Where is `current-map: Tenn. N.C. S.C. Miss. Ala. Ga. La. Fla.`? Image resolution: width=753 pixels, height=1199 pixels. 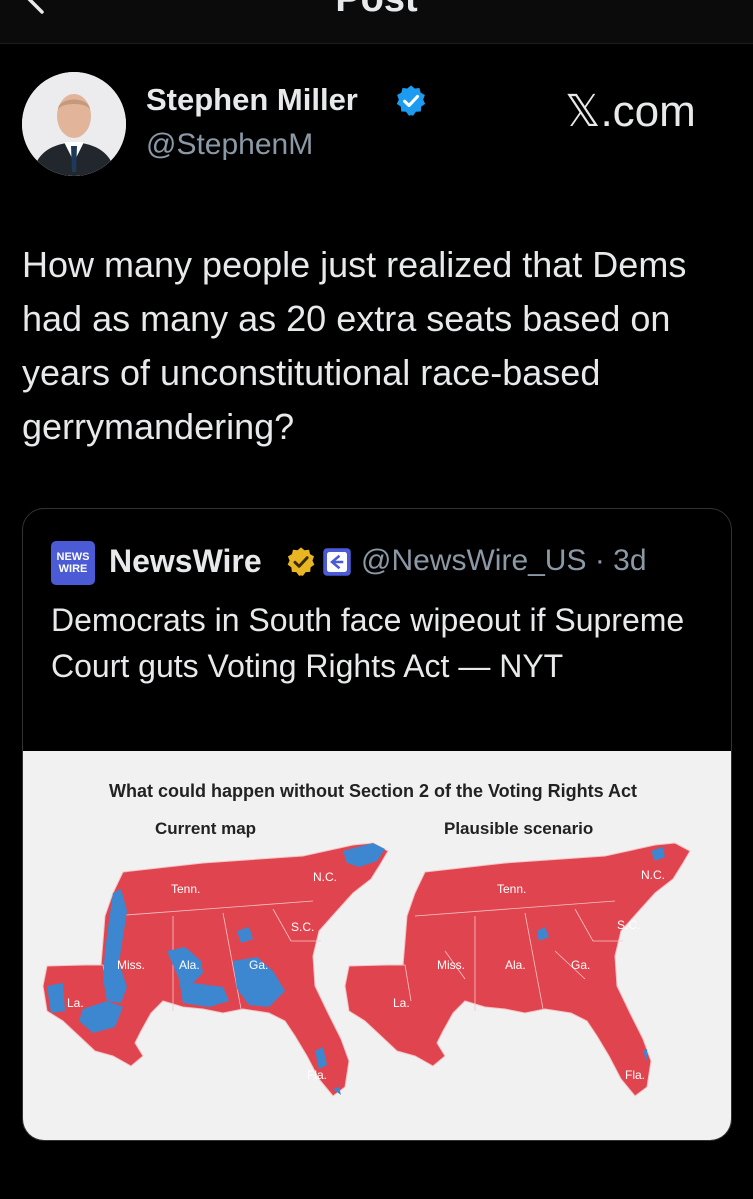
current-map: Tenn. N.C. S.C. Miss. Ala. Ga. La. Fla. is located at coordinates (215, 969).